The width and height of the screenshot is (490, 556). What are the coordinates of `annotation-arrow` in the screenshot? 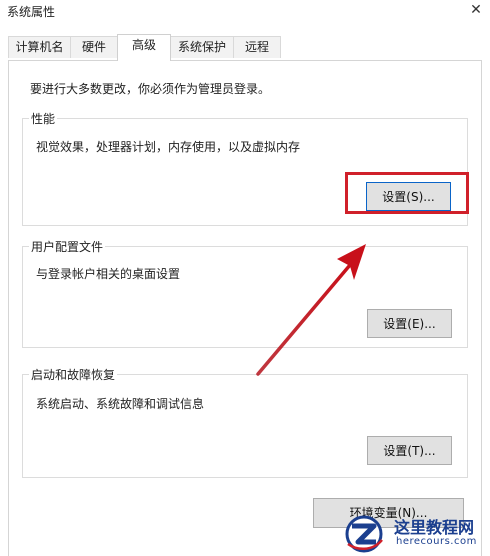 It's located at (311, 310).